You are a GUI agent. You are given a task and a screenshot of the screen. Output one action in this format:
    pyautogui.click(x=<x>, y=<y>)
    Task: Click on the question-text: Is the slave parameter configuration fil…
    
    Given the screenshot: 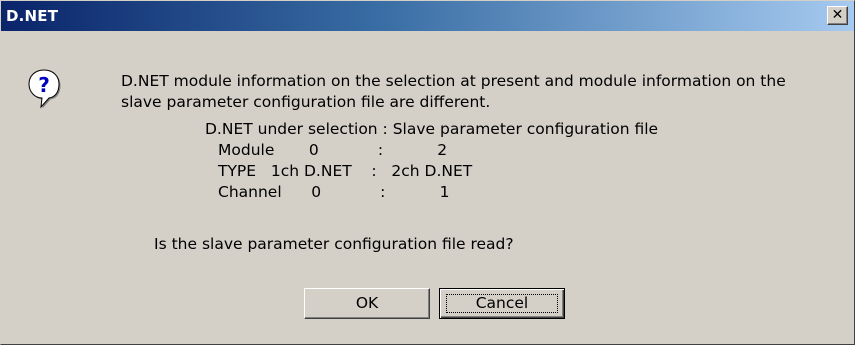 What is the action you would take?
    pyautogui.click(x=334, y=244)
    